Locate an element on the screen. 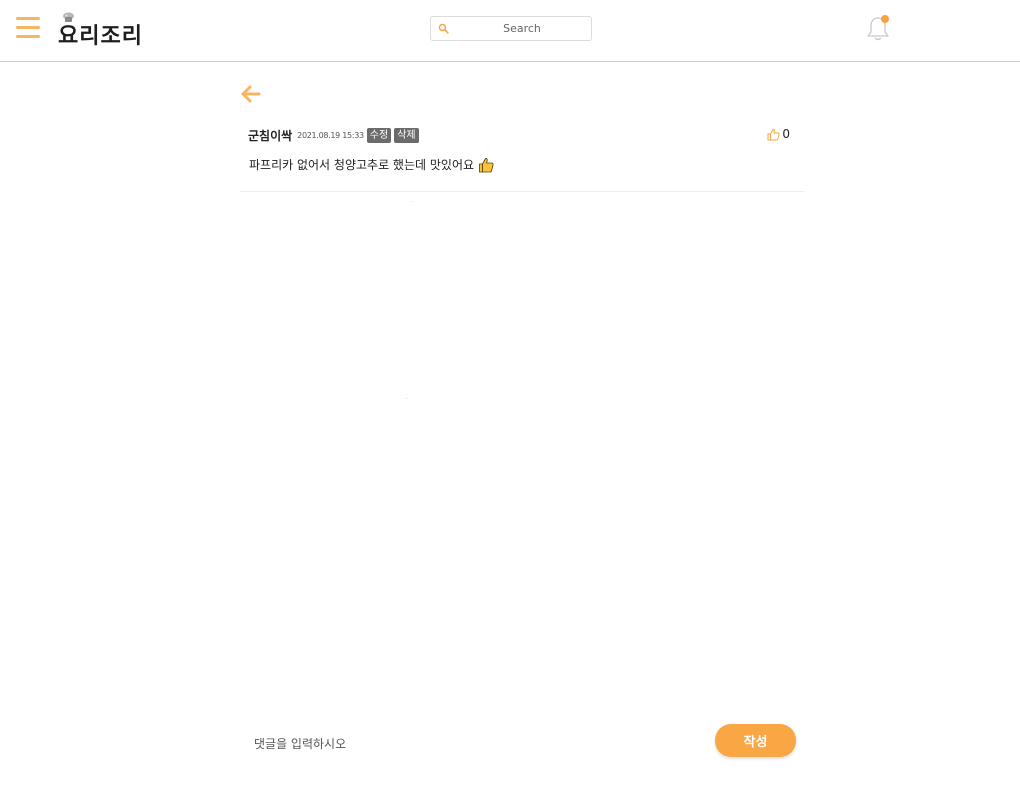 This screenshot has height=795, width=1020. thumbs-up-outline-icon is located at coordinates (773, 134).